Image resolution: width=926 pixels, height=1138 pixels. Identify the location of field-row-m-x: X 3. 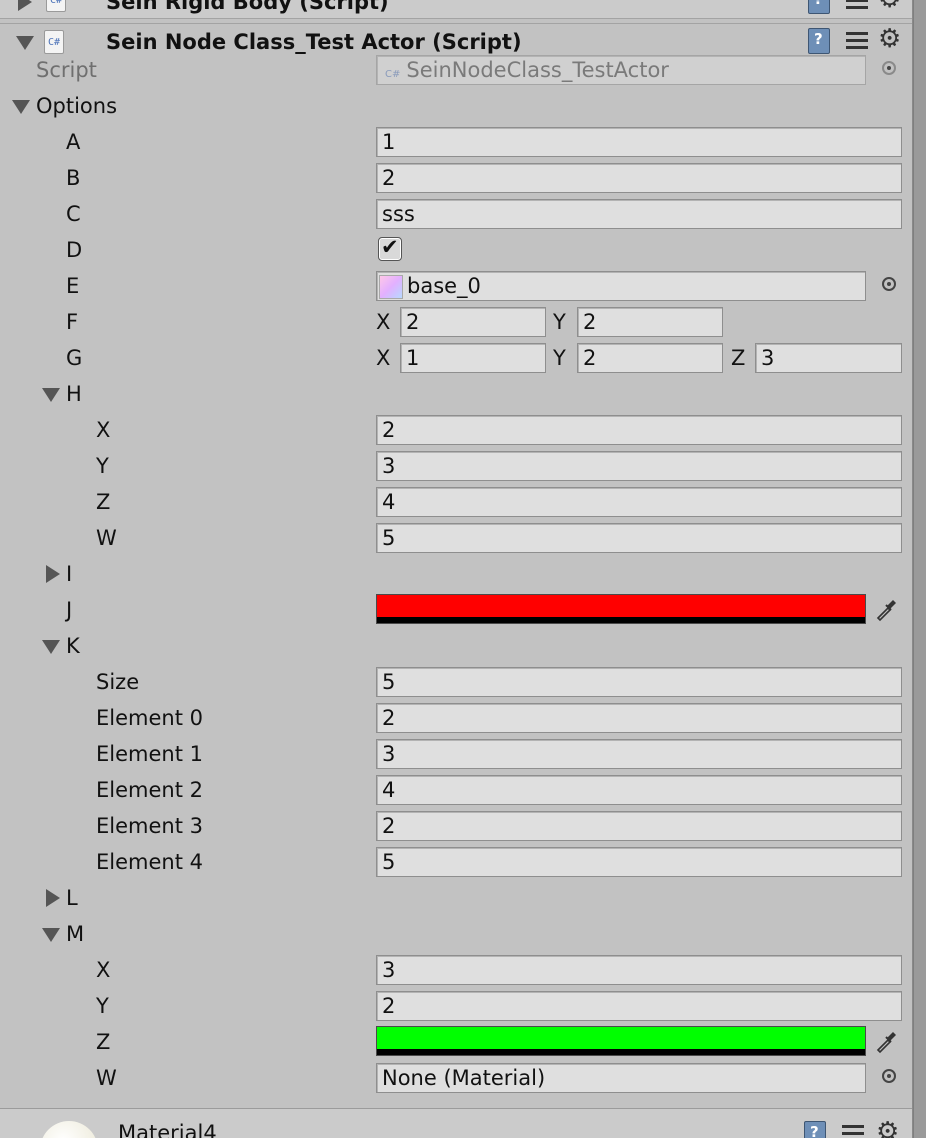
(456, 970).